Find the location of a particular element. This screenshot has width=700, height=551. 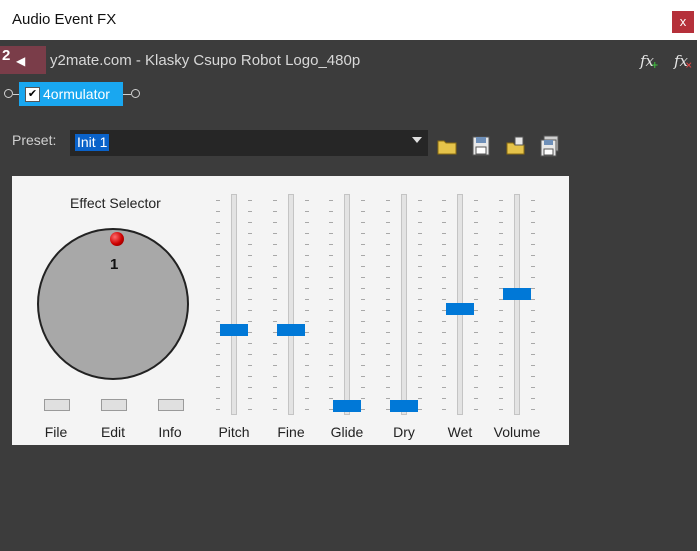

plugin-label: 4ormulator is located at coordinates (76, 94).